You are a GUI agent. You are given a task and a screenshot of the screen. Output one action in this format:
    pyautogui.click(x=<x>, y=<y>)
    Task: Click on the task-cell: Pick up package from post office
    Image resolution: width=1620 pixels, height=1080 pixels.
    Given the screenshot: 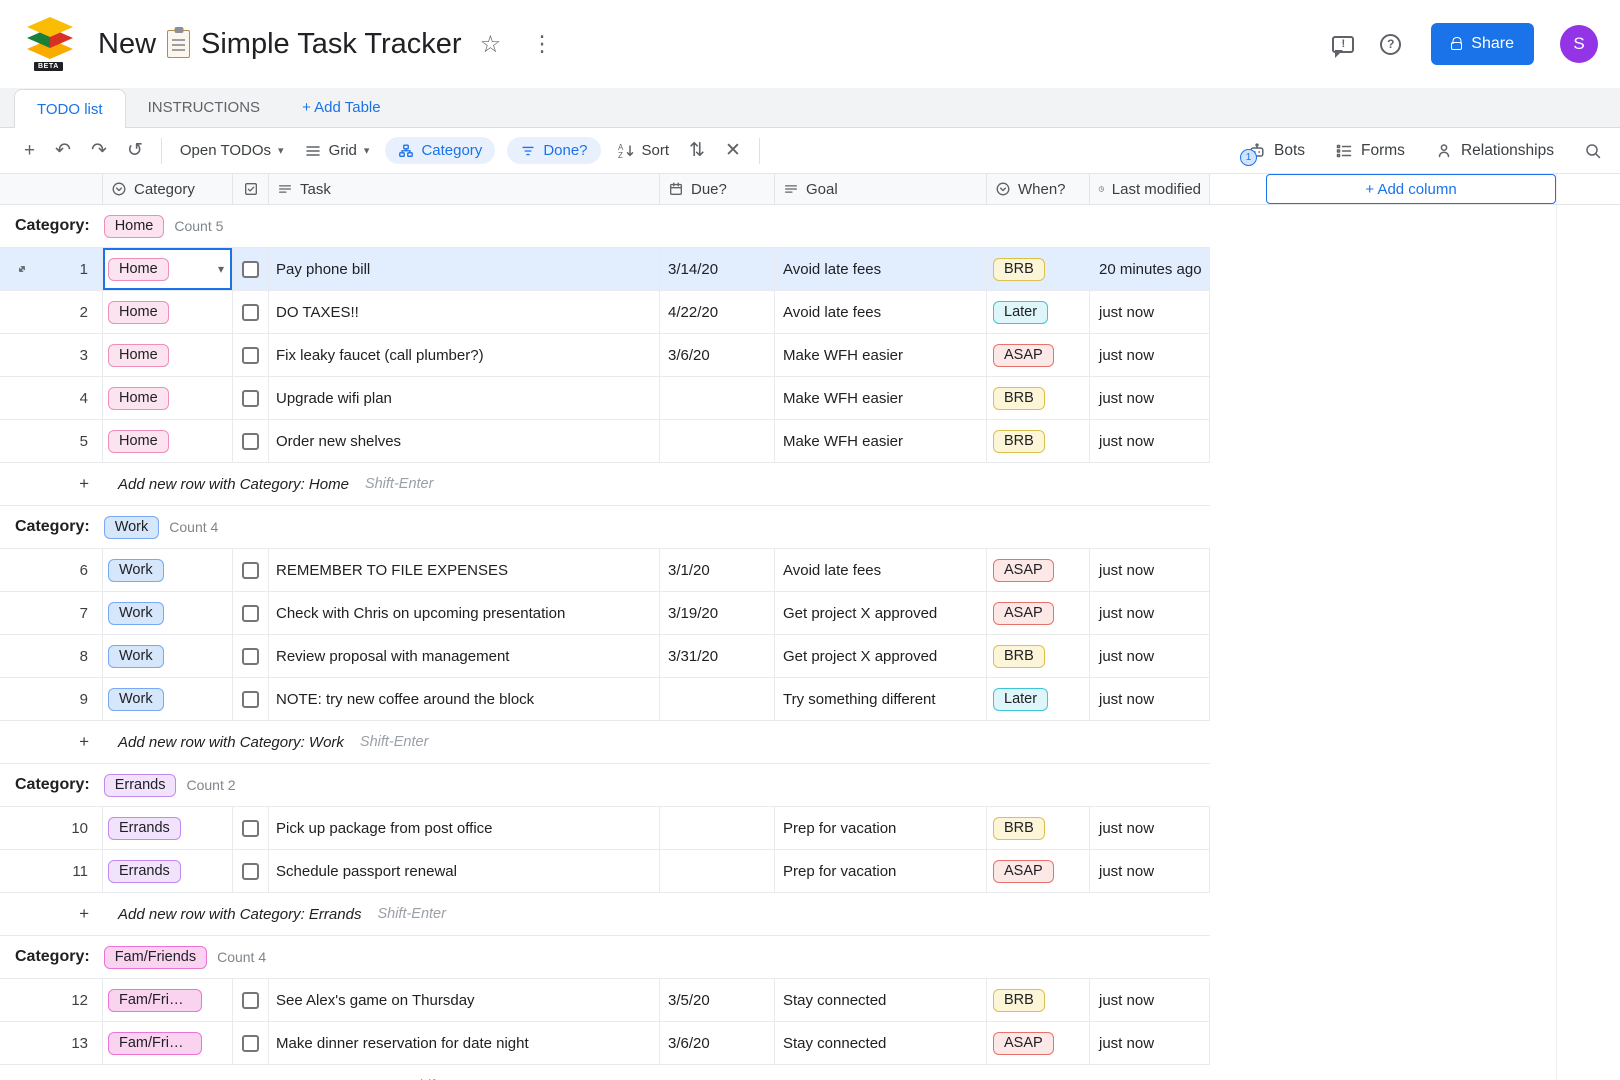 What is the action you would take?
    pyautogui.click(x=464, y=828)
    